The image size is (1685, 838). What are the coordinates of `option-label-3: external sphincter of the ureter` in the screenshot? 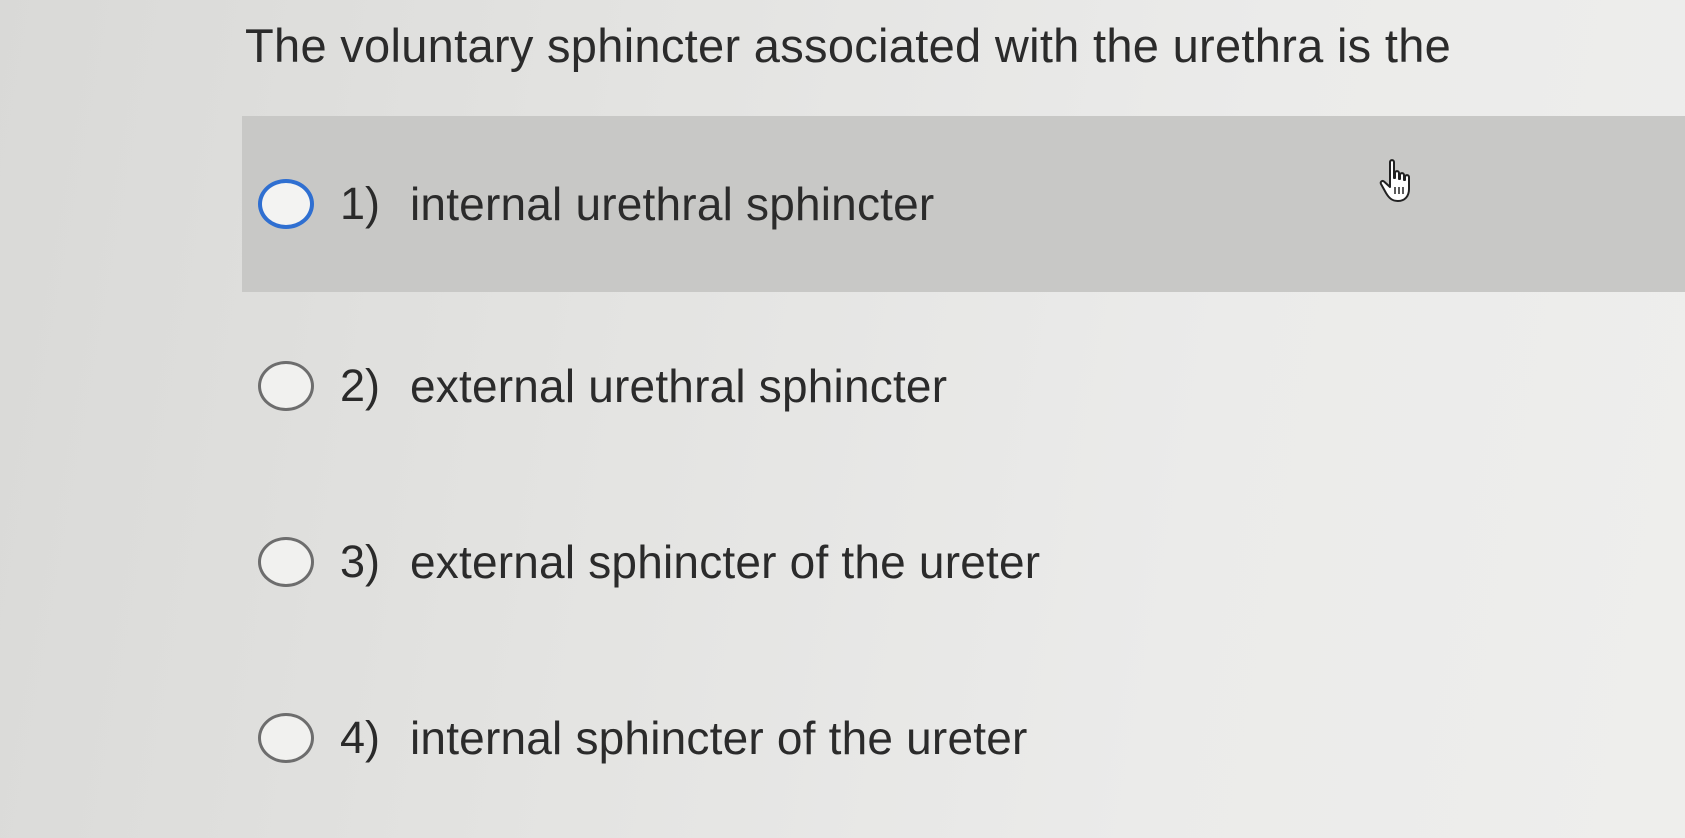 It's located at (725, 562).